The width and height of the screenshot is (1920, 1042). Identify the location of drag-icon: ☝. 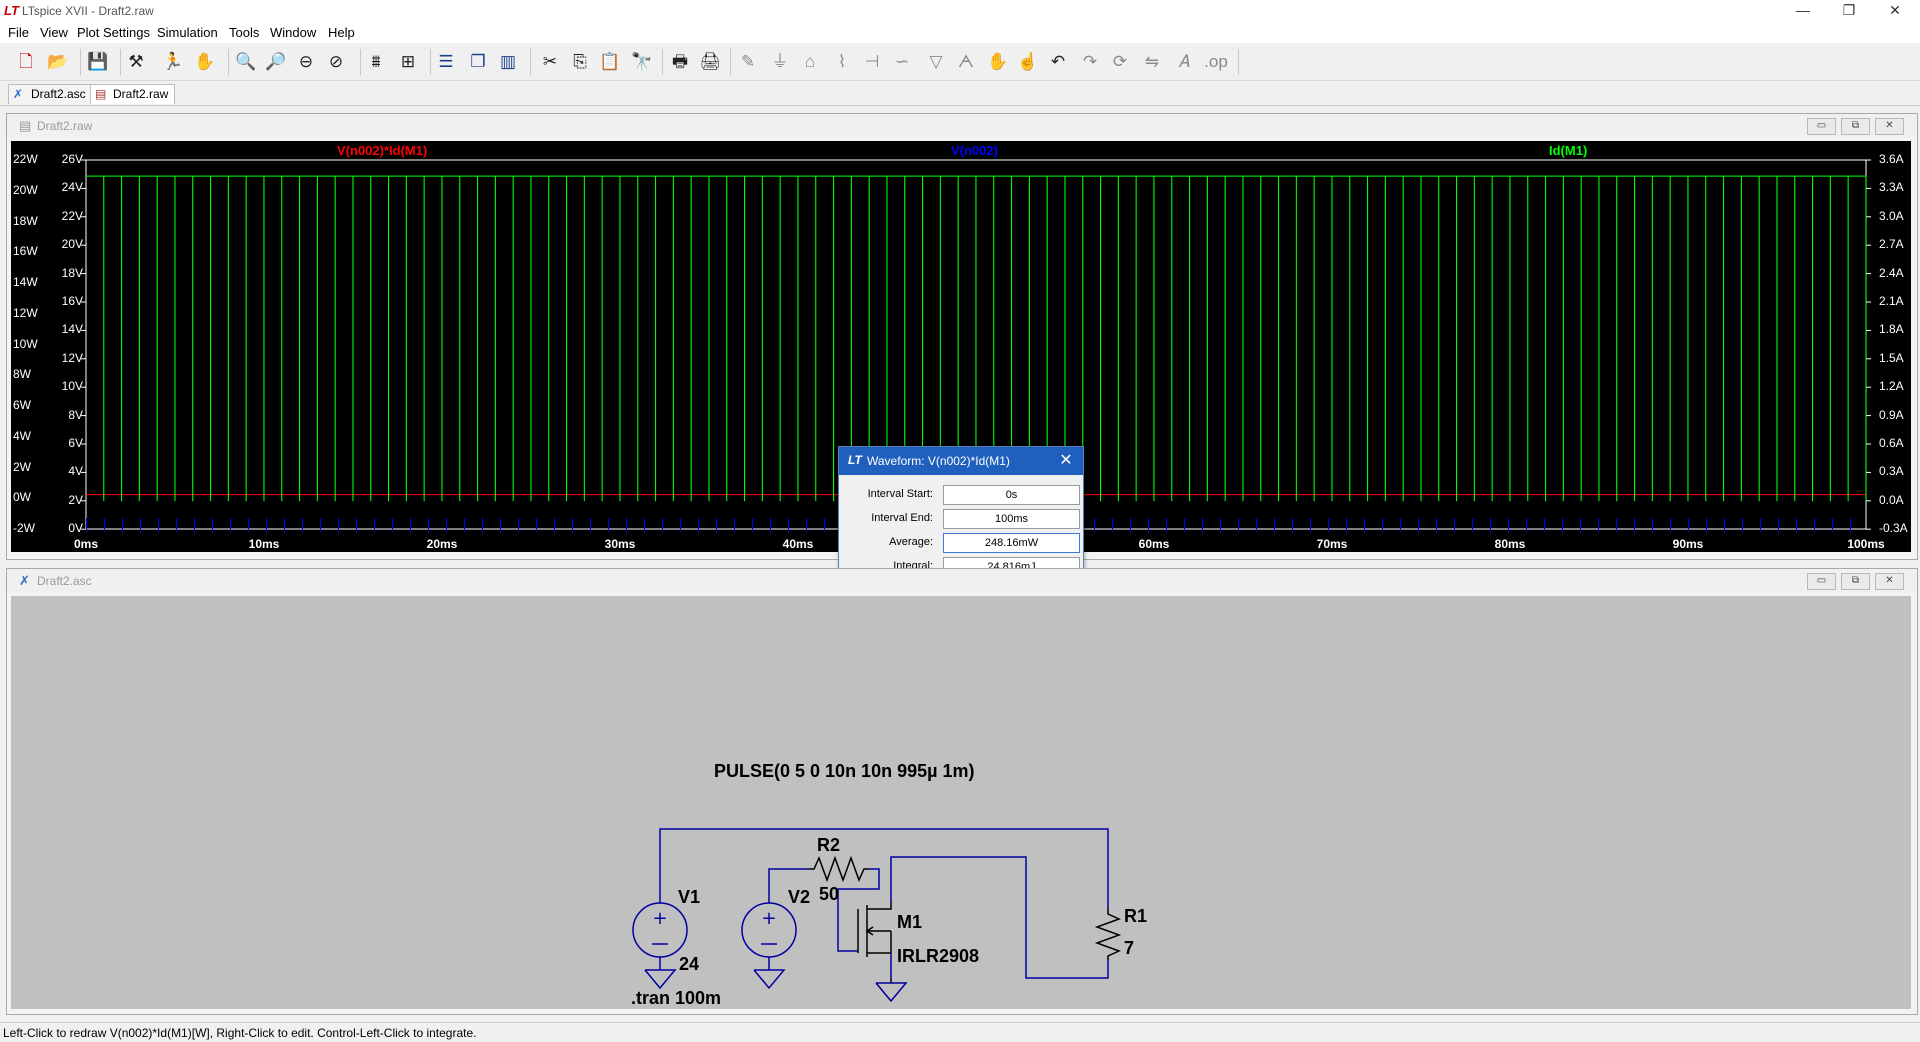
(1028, 62).